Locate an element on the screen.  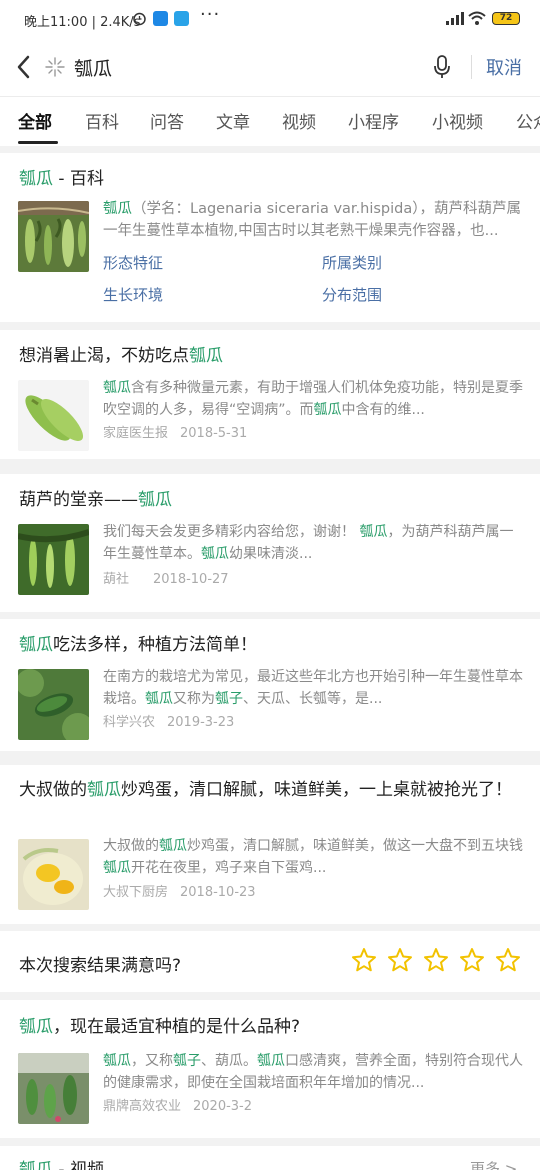
divider is located at coordinates (471, 67).